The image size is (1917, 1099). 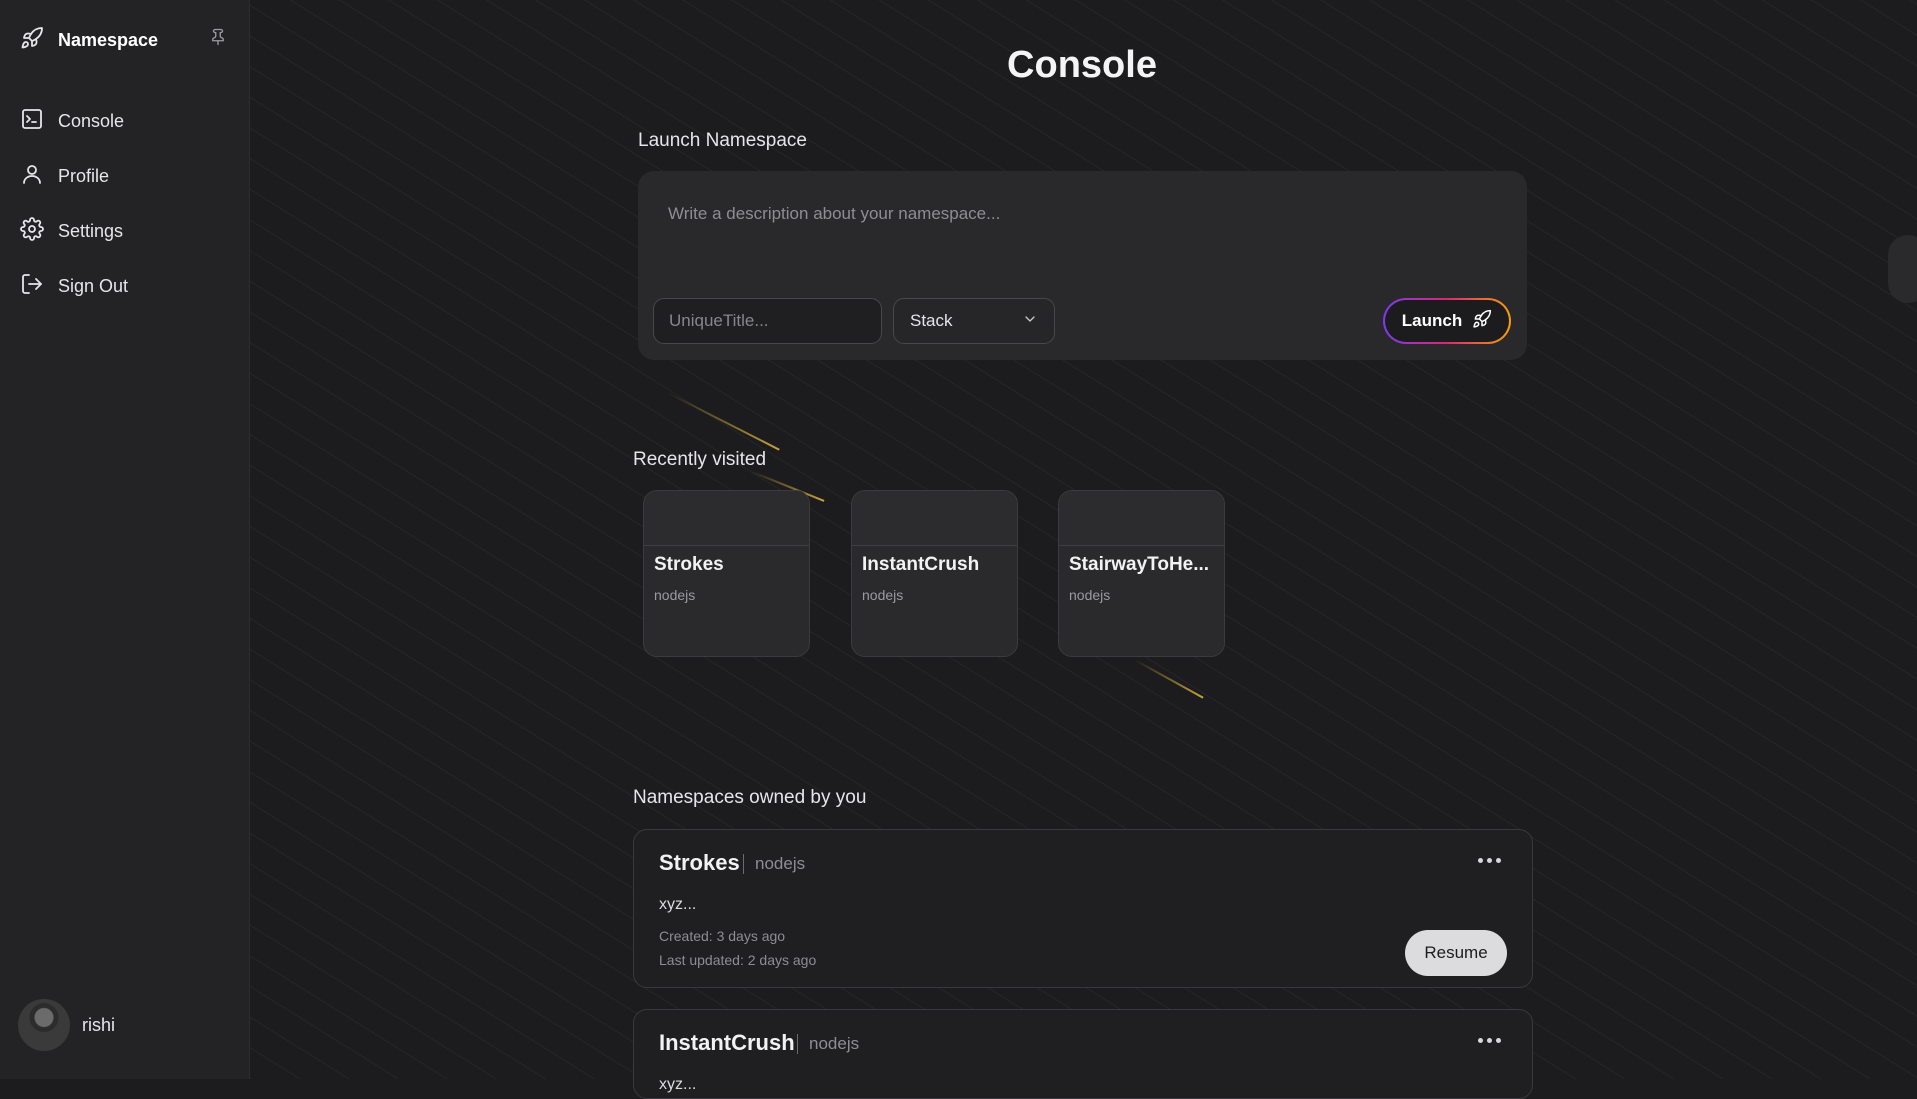 What do you see at coordinates (974, 321) in the screenshot?
I see `stack-select: Stack` at bounding box center [974, 321].